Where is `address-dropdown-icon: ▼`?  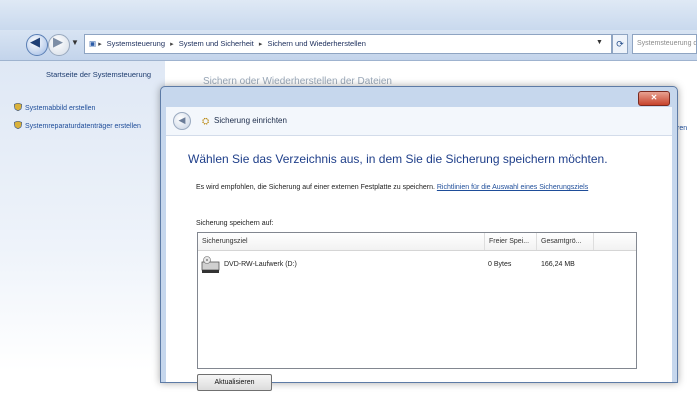
address-dropdown-icon: ▼ is located at coordinates (599, 43).